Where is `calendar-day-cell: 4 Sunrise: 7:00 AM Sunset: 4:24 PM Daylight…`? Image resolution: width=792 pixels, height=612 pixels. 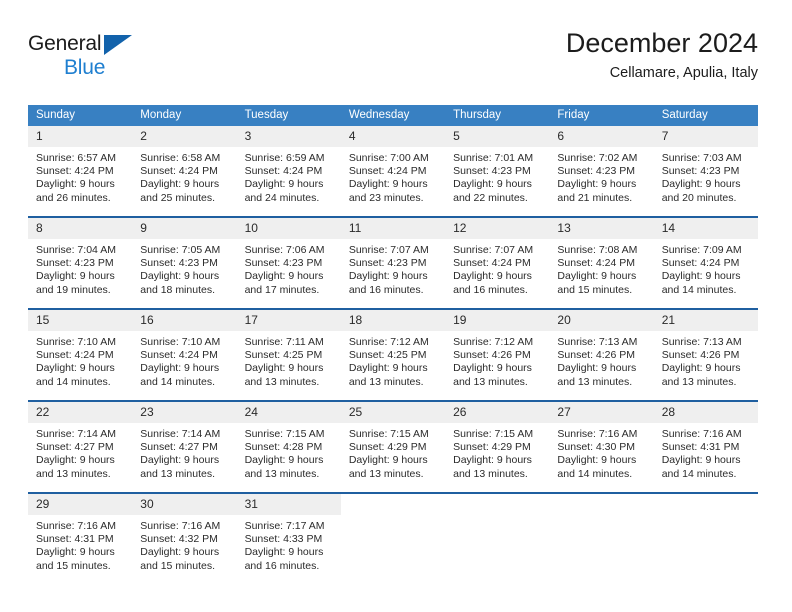
calendar-day-cell: 4 Sunrise: 7:00 AM Sunset: 4:24 PM Daylight… is located at coordinates (393, 167).